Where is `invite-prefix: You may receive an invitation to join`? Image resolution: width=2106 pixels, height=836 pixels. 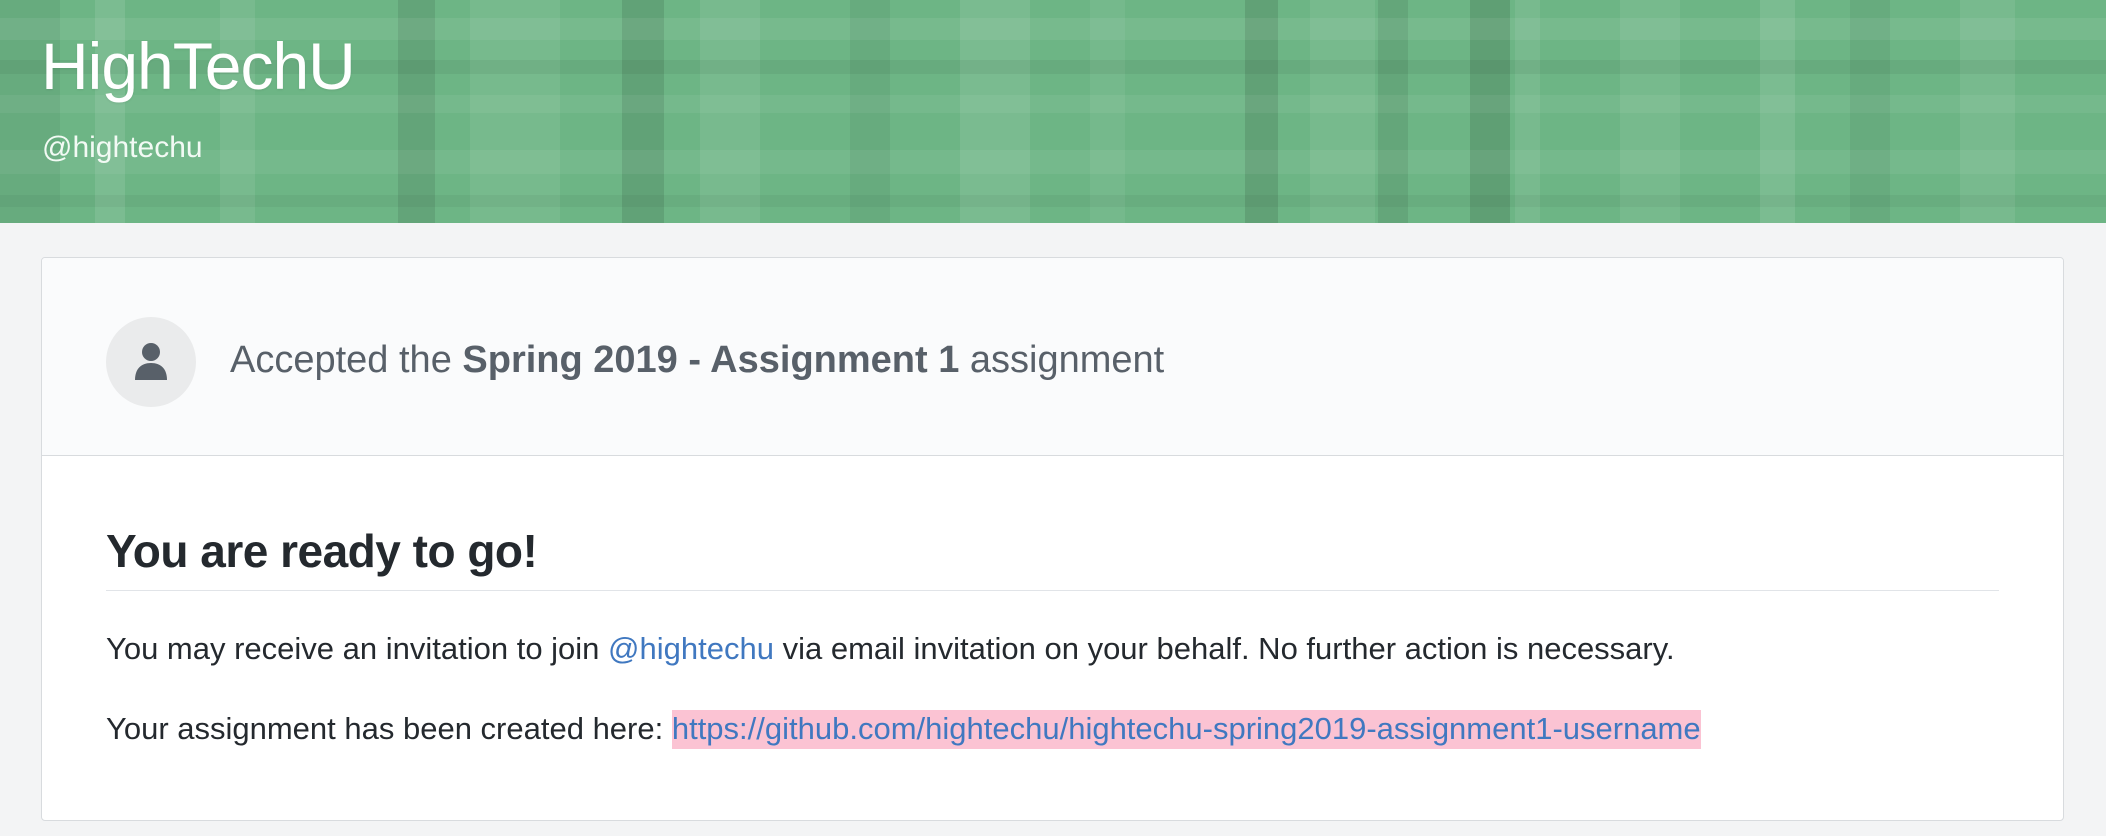 invite-prefix: You may receive an invitation to join is located at coordinates (357, 648).